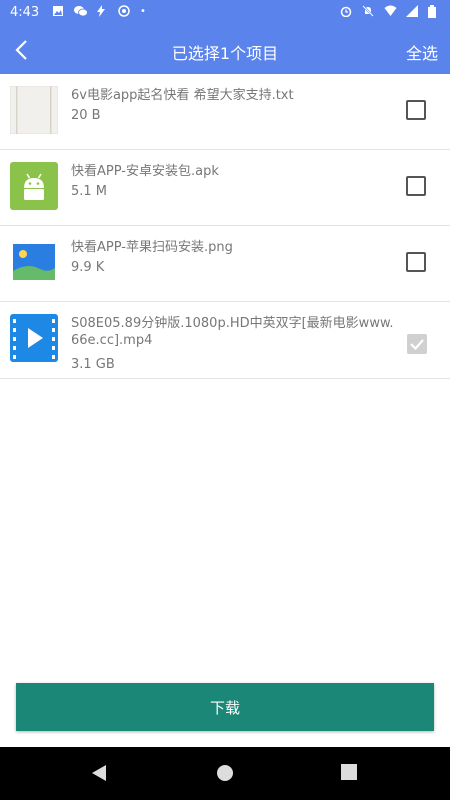  I want to click on file-size: 9.9 K, so click(88, 267).